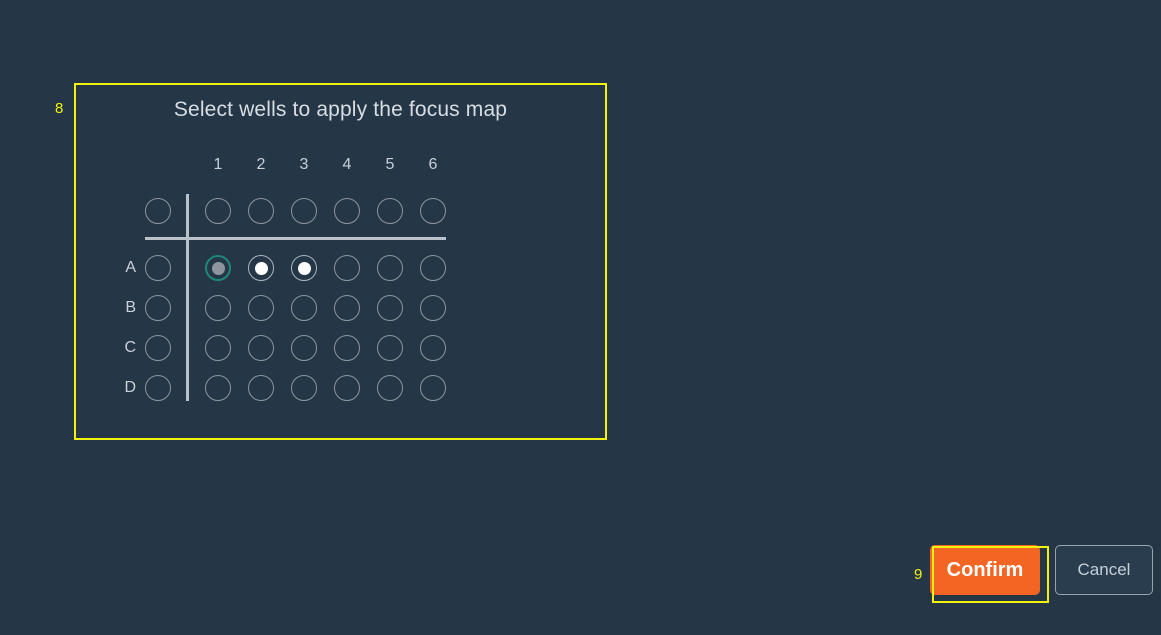 The width and height of the screenshot is (1161, 635). I want to click on column-label-6: 6, so click(433, 164).